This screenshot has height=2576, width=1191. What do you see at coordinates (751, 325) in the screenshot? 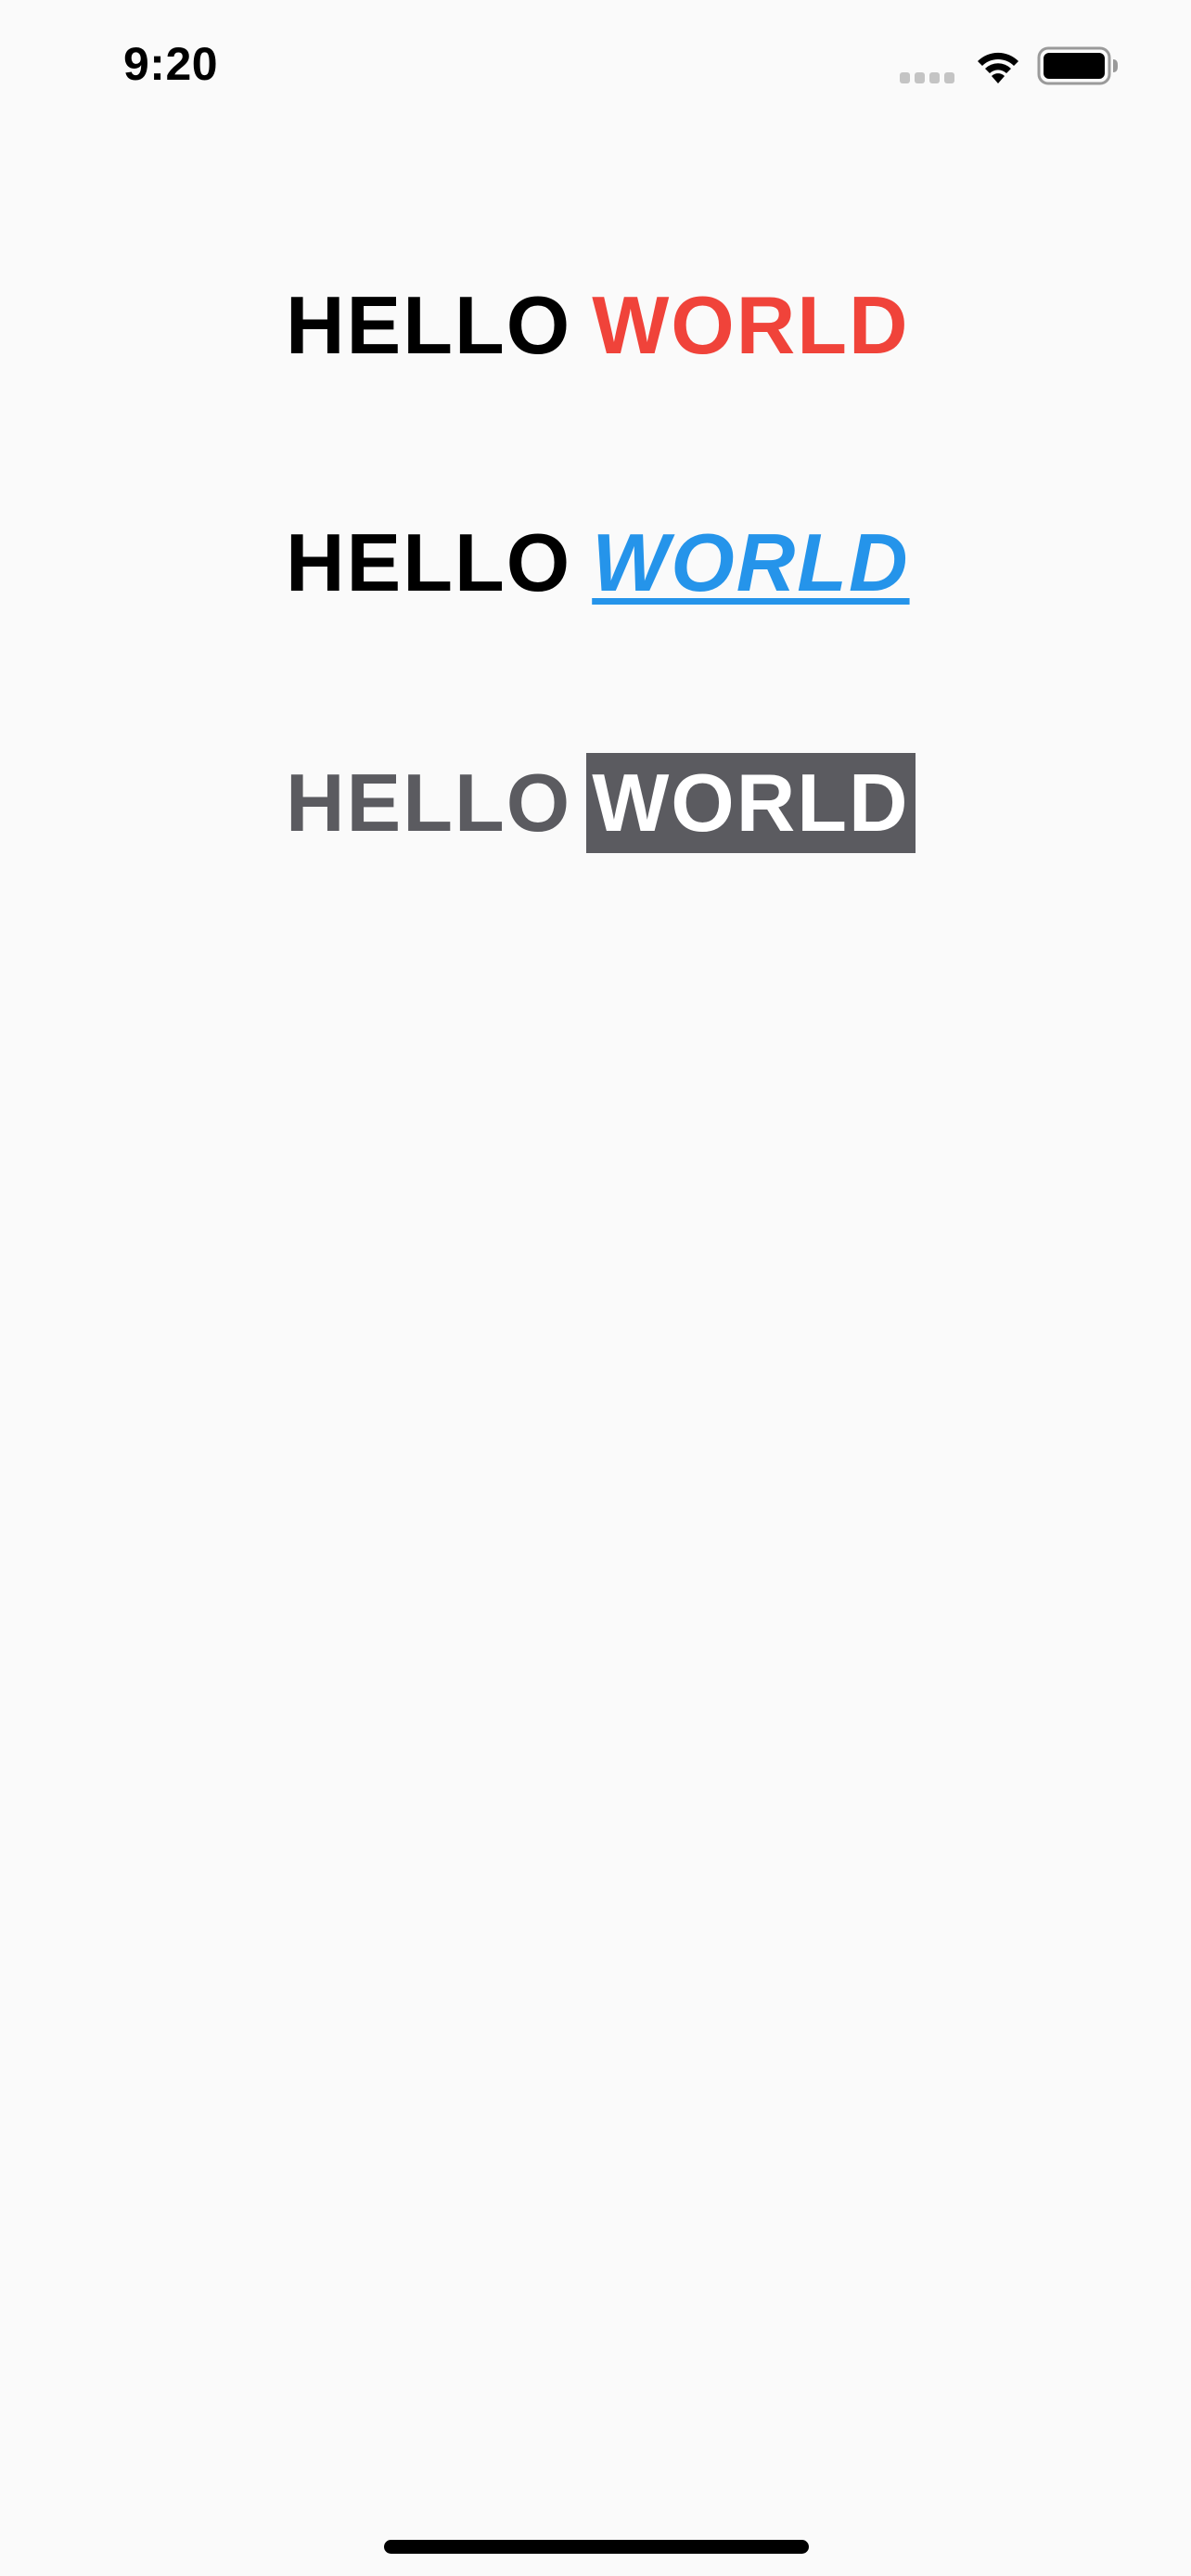
I see `world-text-red: WORLD` at bounding box center [751, 325].